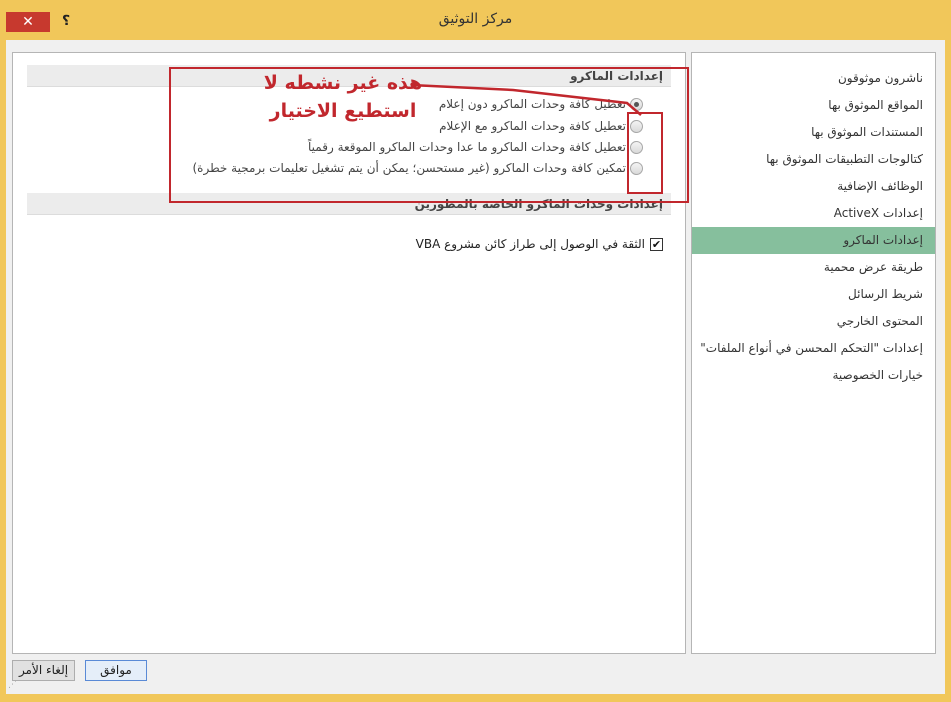 The width and height of the screenshot is (951, 702). Describe the element at coordinates (813, 186) in the screenshot. I see `sidebar-item-add-ins: الوظائف الإضافية` at that location.